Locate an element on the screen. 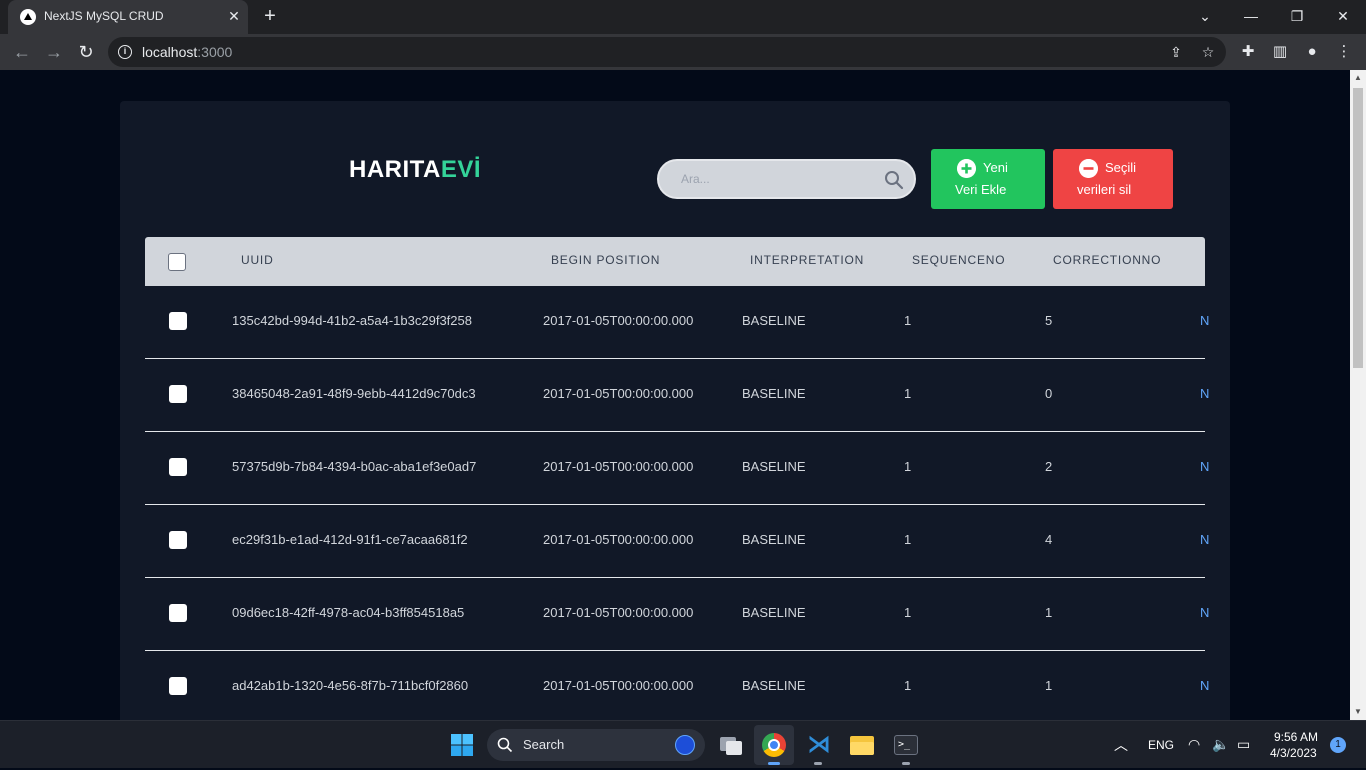 This screenshot has width=1366, height=770. reload-icon: ↻ is located at coordinates (86, 52).